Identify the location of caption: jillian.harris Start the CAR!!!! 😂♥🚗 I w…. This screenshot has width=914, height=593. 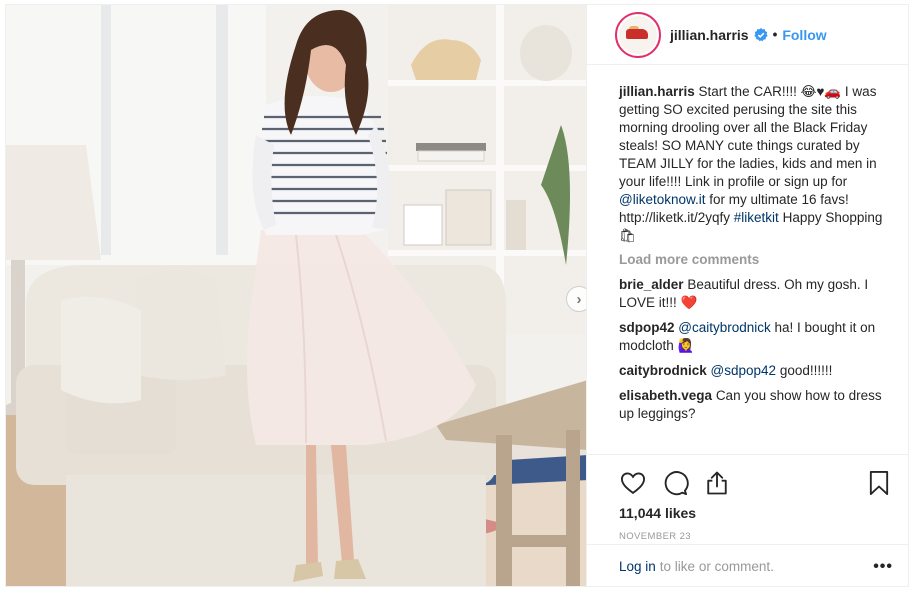
(759, 164).